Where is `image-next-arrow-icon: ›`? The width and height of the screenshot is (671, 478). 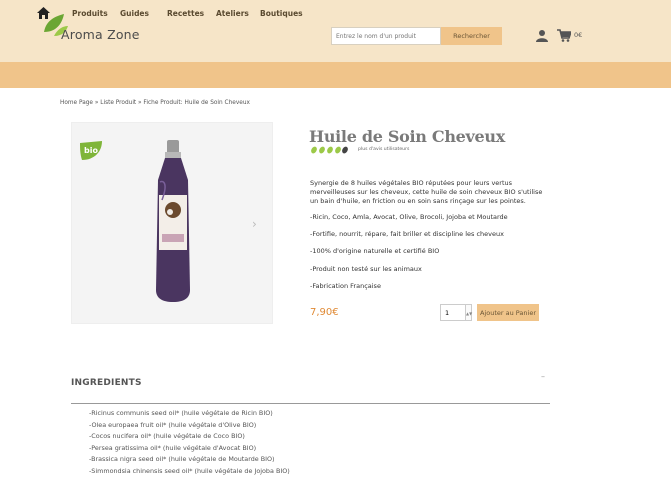 image-next-arrow-icon: › is located at coordinates (254, 224).